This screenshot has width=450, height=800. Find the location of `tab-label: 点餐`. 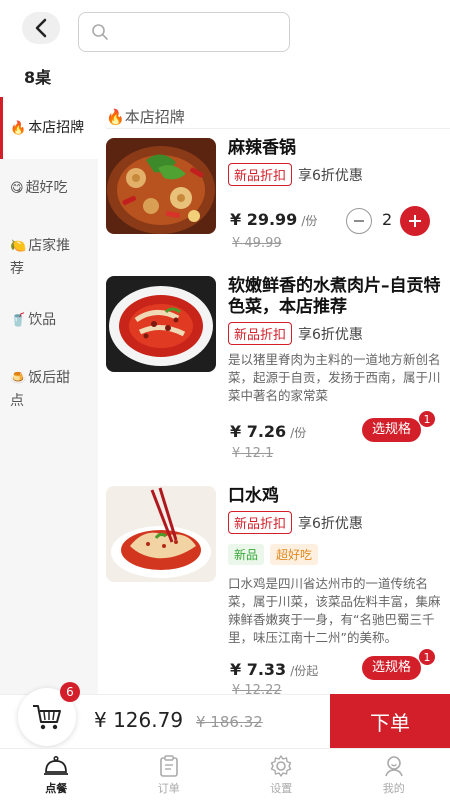

tab-label: 点餐 is located at coordinates (56, 788).